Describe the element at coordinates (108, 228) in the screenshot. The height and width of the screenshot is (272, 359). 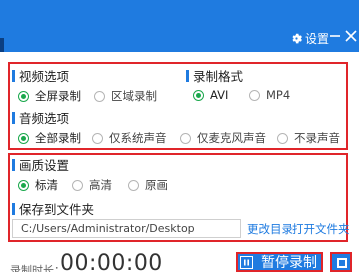
I see `save-path-value: C:/Users/Administrator/Desktop` at that location.